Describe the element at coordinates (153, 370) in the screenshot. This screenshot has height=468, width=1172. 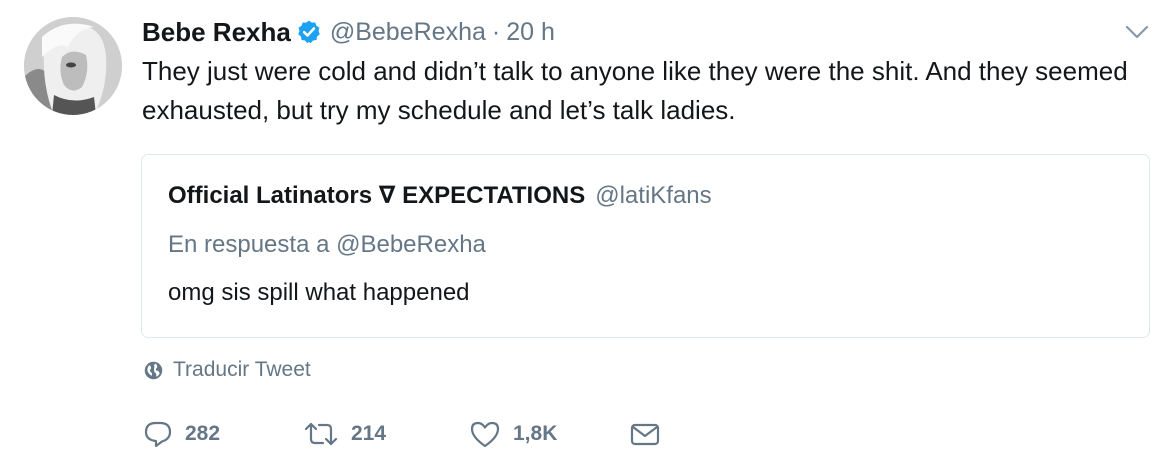
I see `globe-icon` at that location.